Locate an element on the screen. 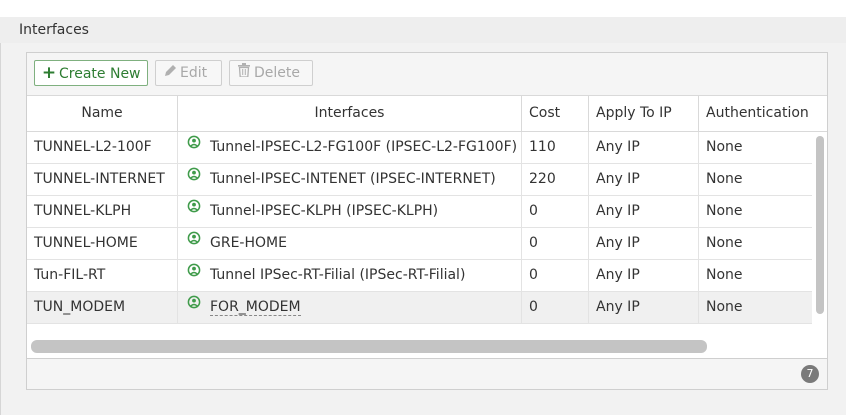 Image resolution: width=846 pixels, height=415 pixels. horizontal-scrollbar is located at coordinates (369, 346).